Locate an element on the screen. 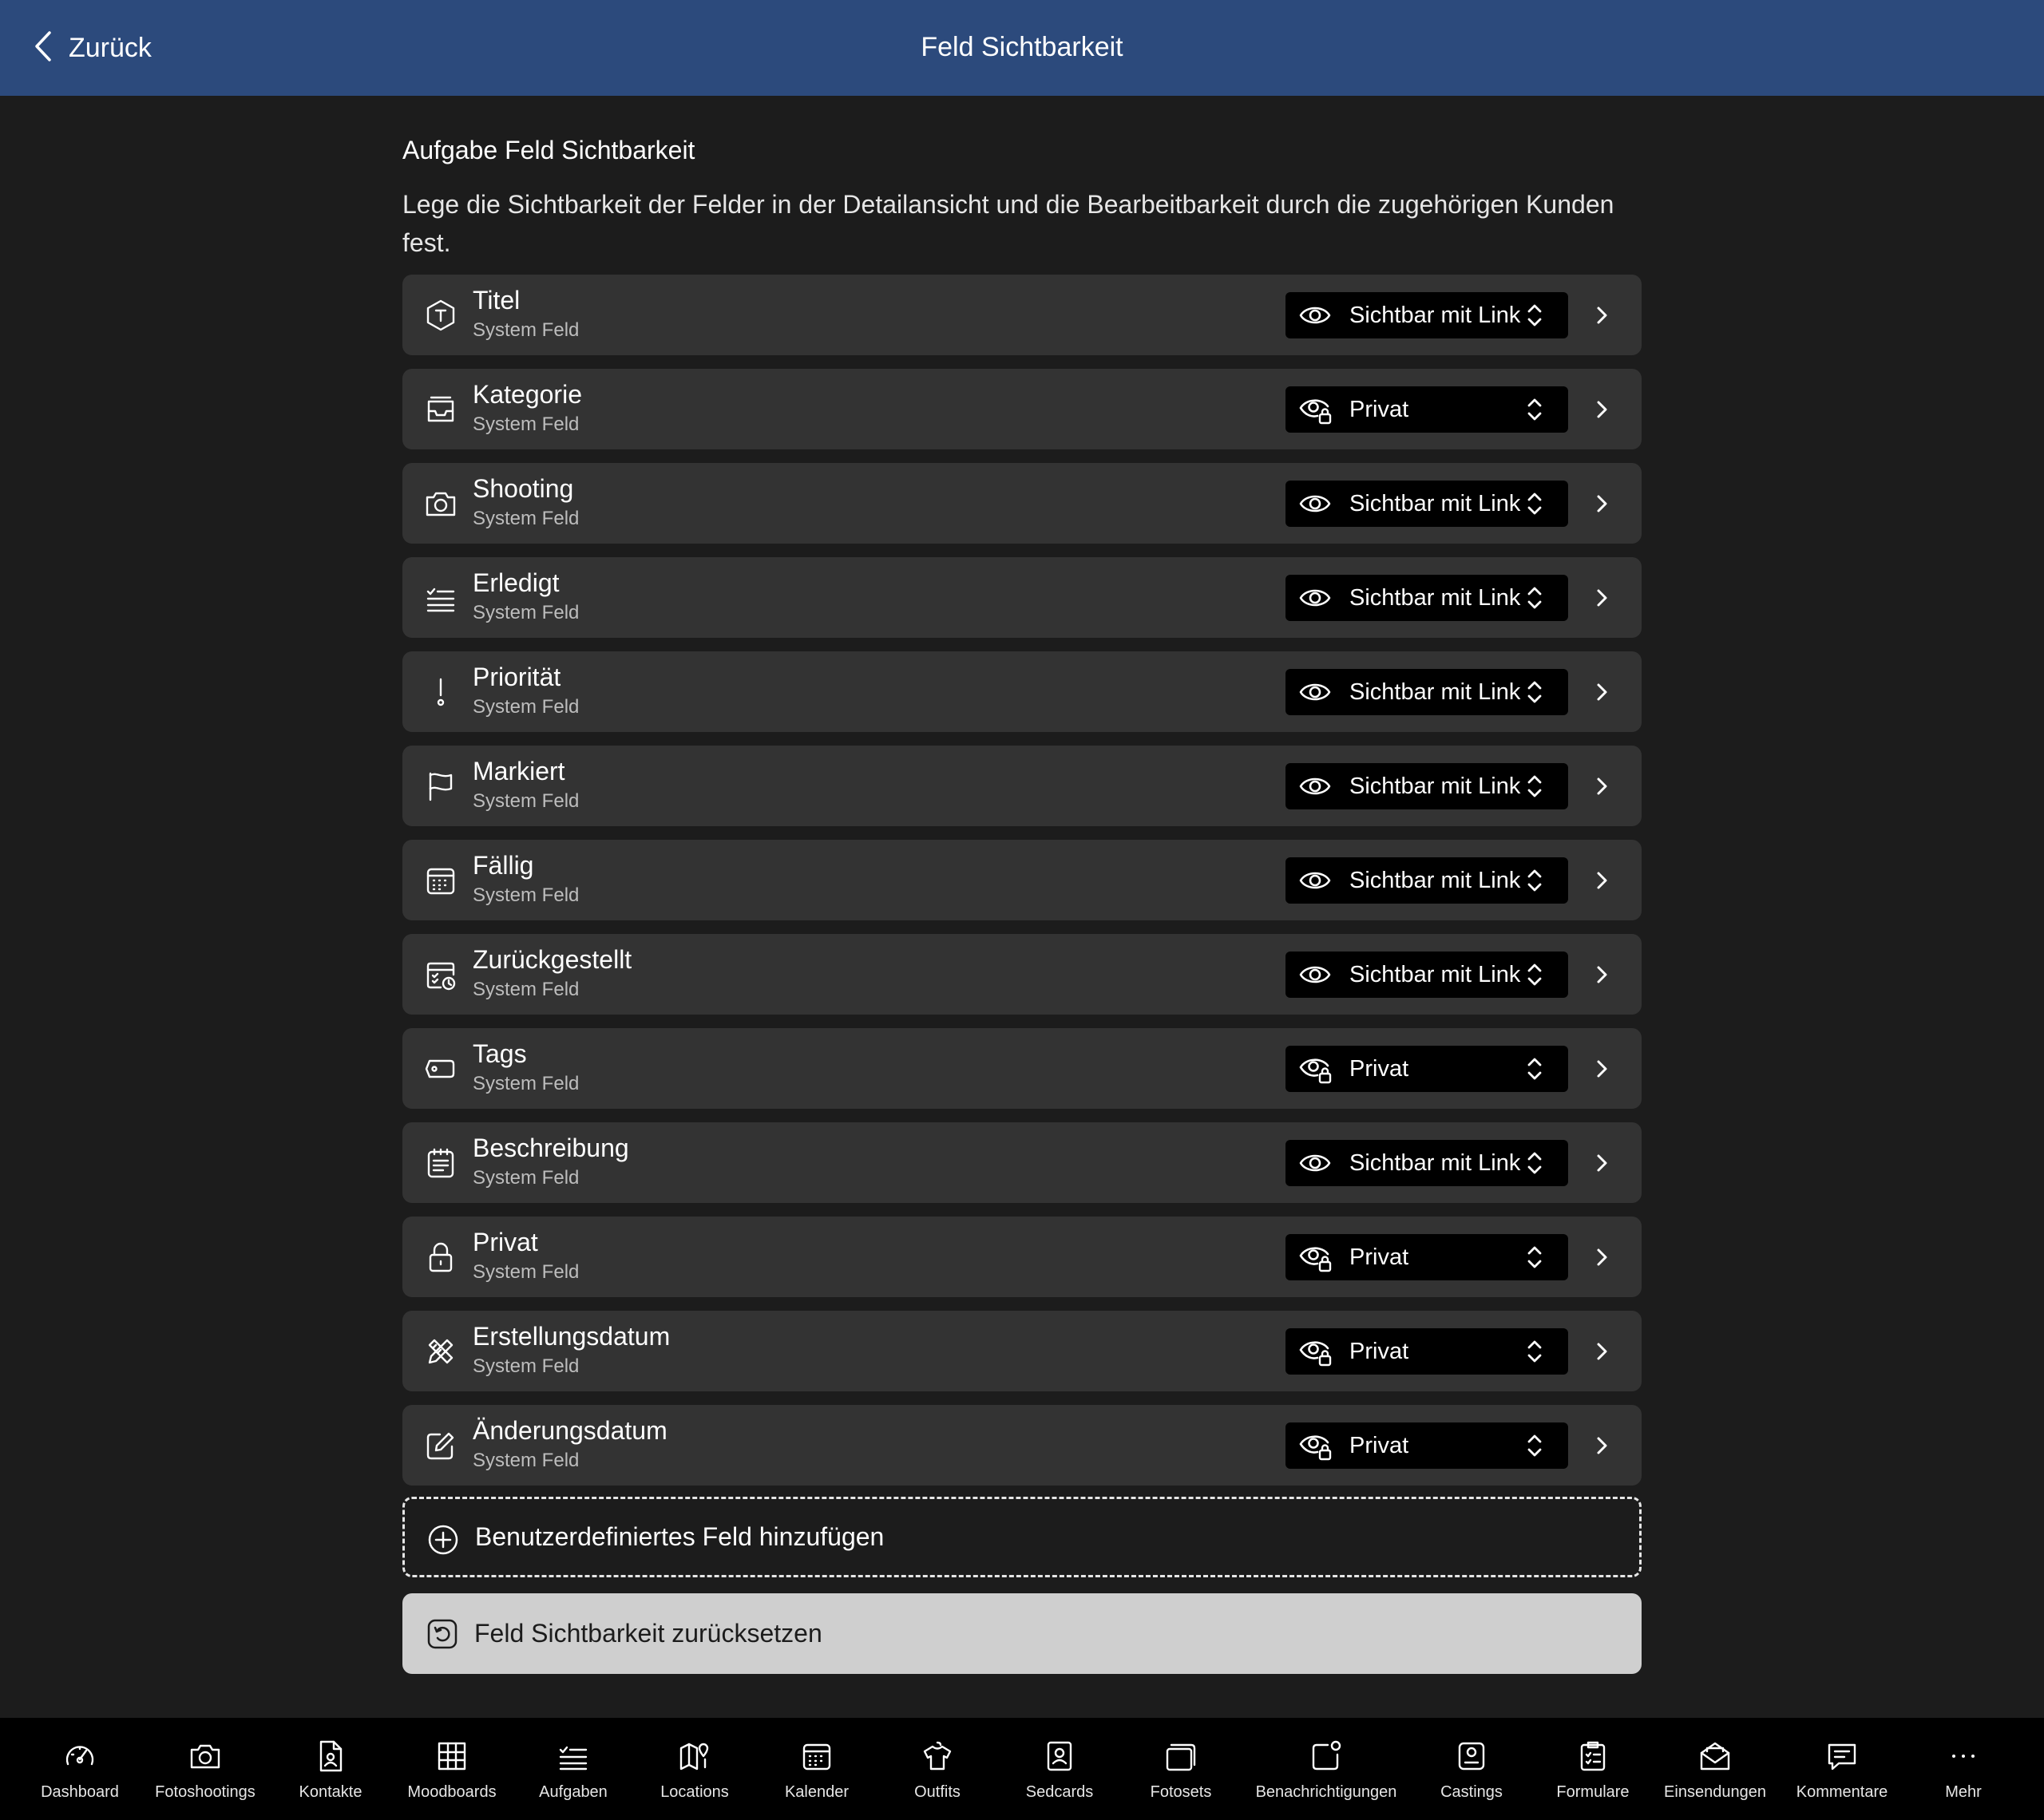 The width and height of the screenshot is (2044, 1820). field-row: Änderungsdatum System Feld Privat is located at coordinates (1022, 1445).